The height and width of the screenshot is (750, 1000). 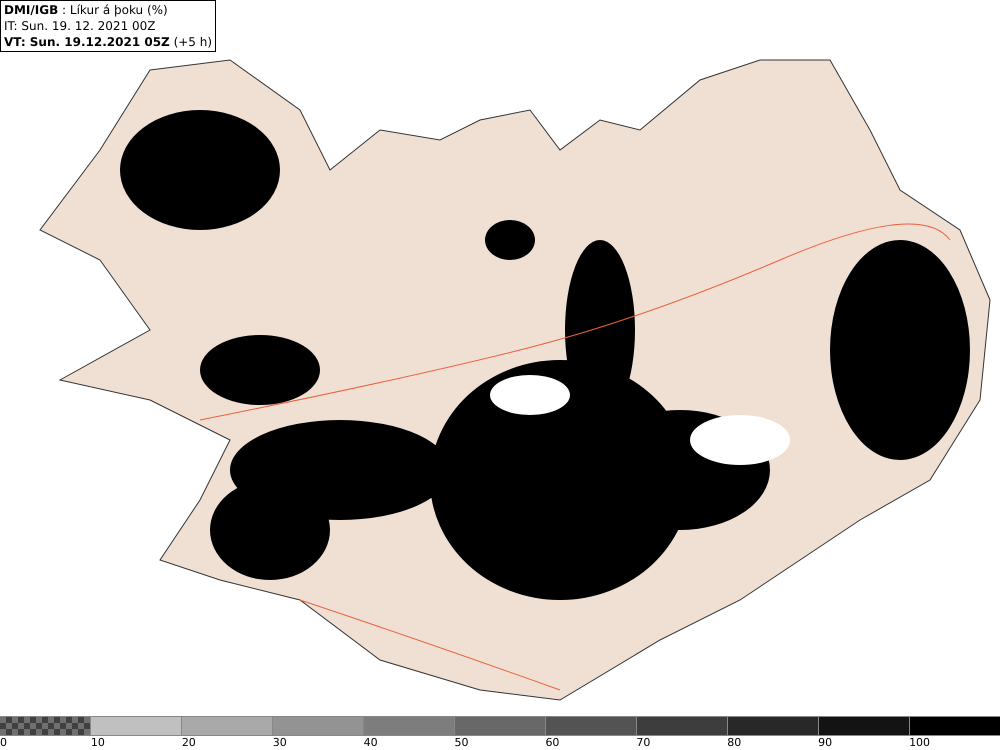 What do you see at coordinates (371, 742) in the screenshot?
I see `scale-label: 40` at bounding box center [371, 742].